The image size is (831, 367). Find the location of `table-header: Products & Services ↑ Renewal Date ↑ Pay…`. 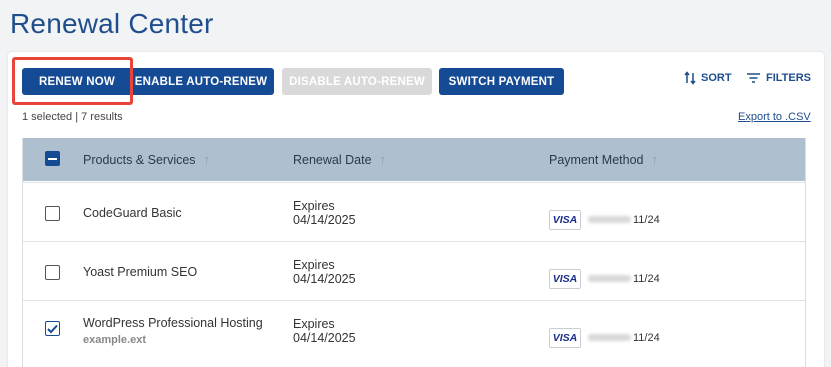

table-header: Products & Services ↑ Renewal Date ↑ Pay… is located at coordinates (414, 159).